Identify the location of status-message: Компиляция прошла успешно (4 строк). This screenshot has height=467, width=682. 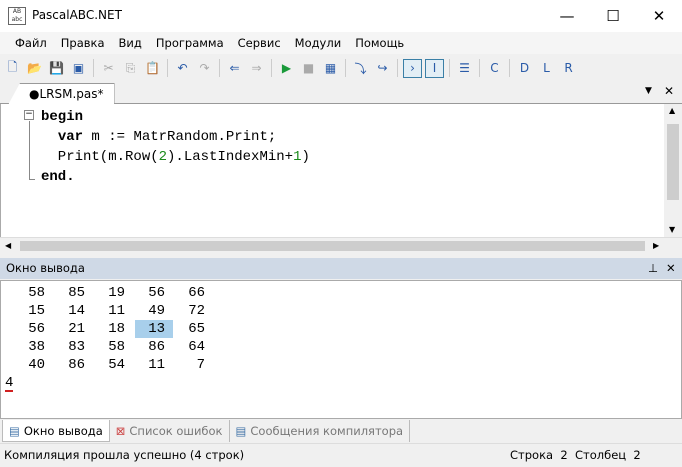
(124, 455).